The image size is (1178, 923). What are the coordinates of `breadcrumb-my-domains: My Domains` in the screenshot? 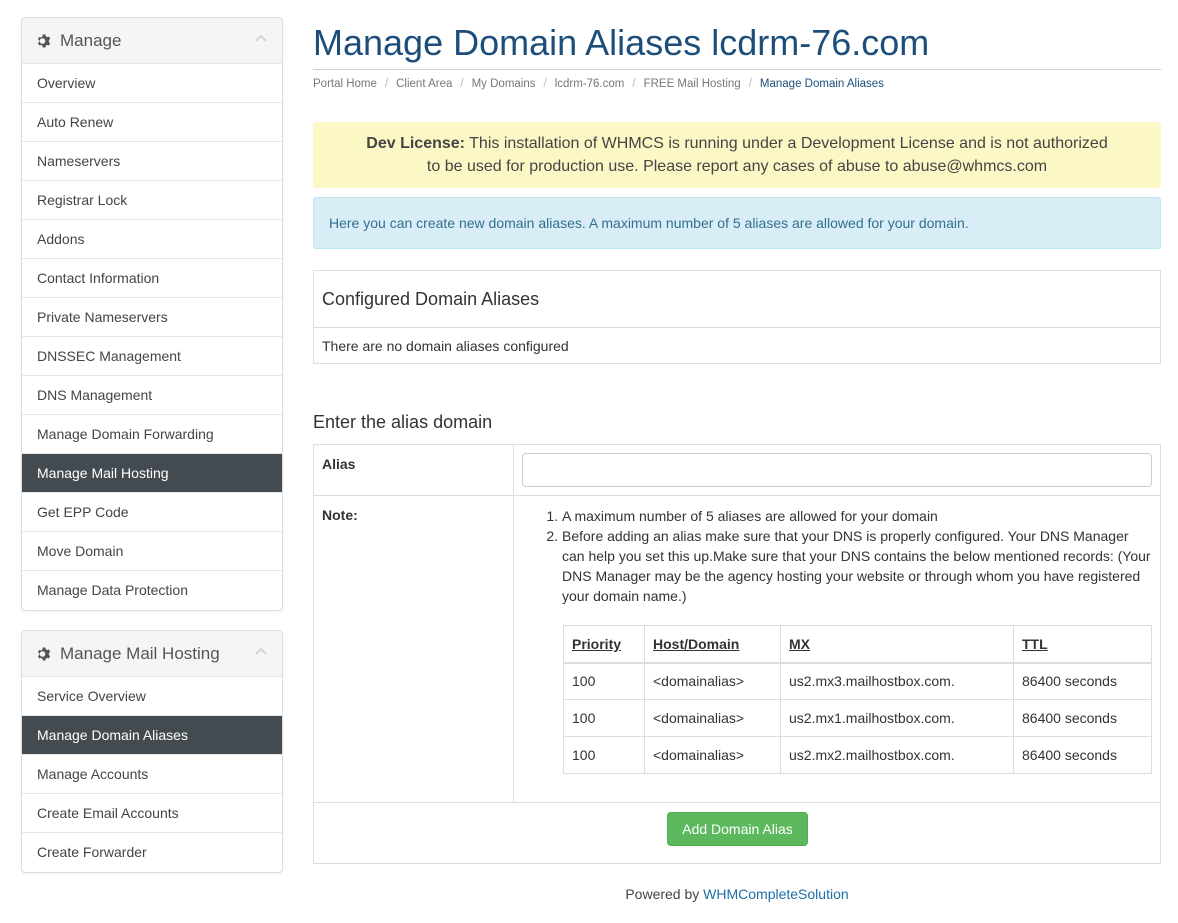 It's located at (504, 84).